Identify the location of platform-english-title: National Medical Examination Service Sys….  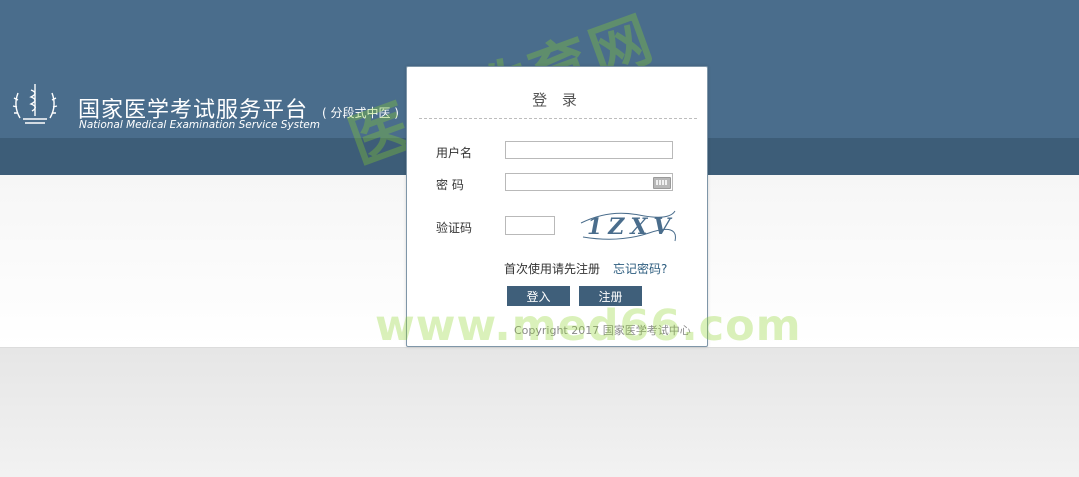
(199, 125).